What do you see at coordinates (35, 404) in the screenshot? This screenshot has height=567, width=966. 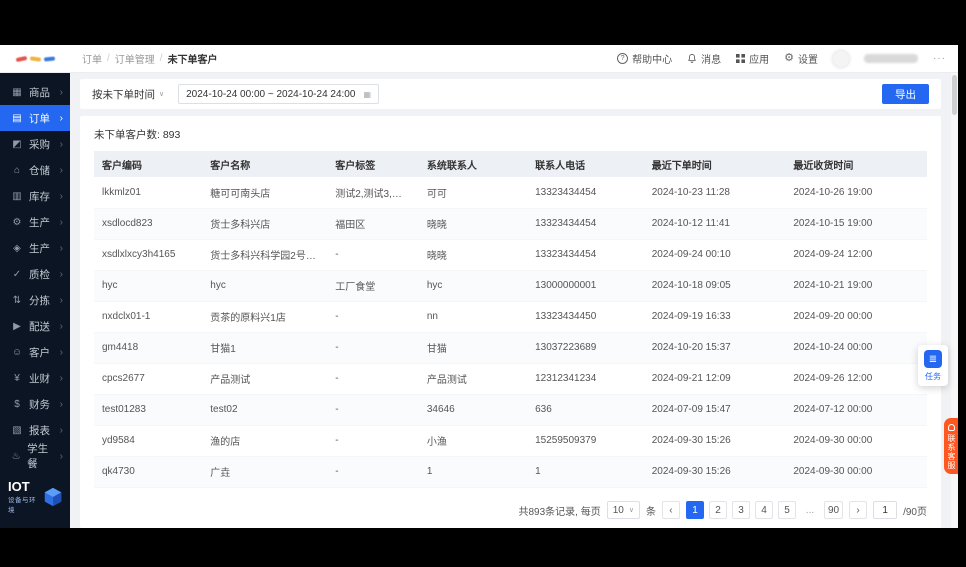 I see `sidebar-item-12: $ 财务 ›` at bounding box center [35, 404].